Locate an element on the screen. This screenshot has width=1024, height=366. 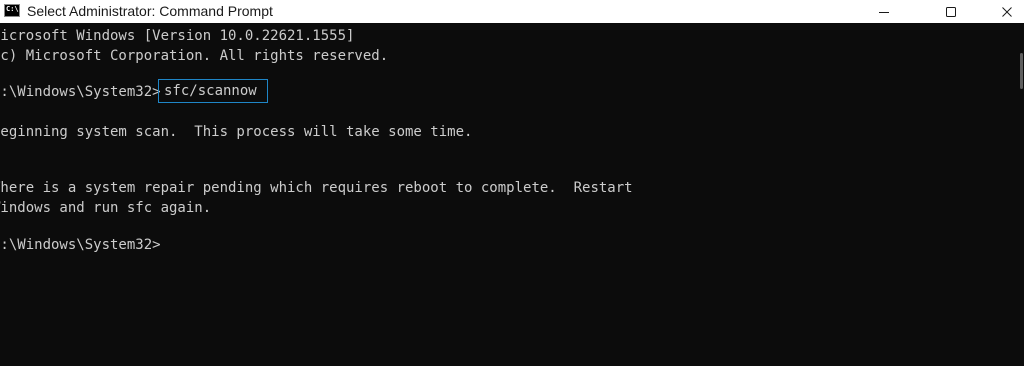
icon-label: C:\ is located at coordinates (12, 9).